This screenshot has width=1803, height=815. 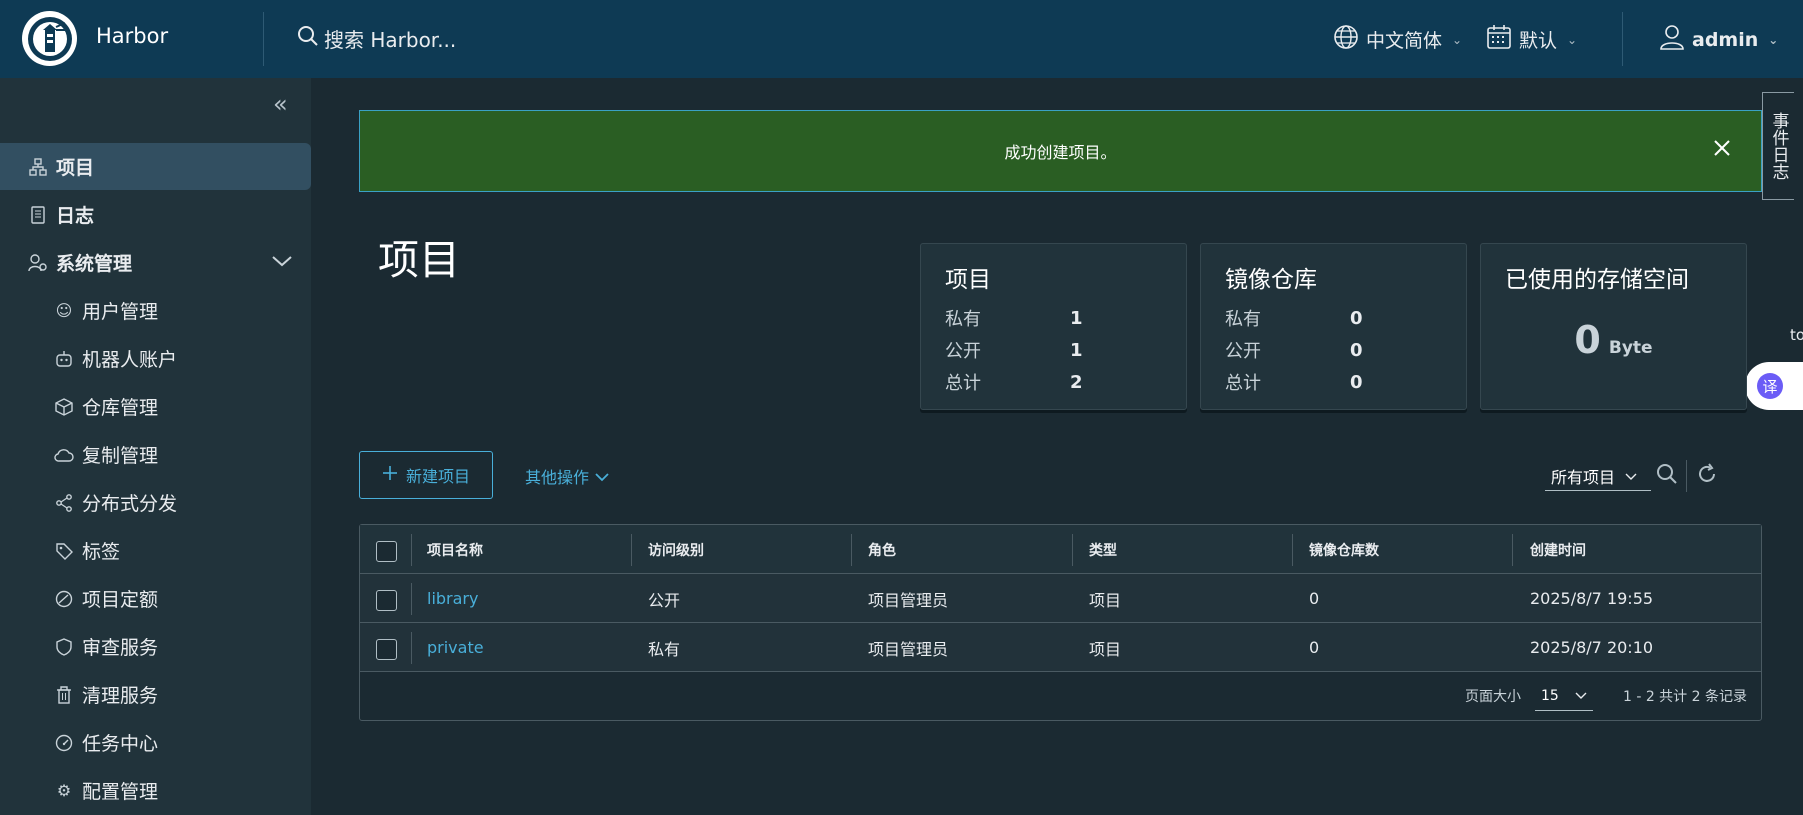 What do you see at coordinates (155, 550) in the screenshot?
I see `sidebar-item-labels: 标签` at bounding box center [155, 550].